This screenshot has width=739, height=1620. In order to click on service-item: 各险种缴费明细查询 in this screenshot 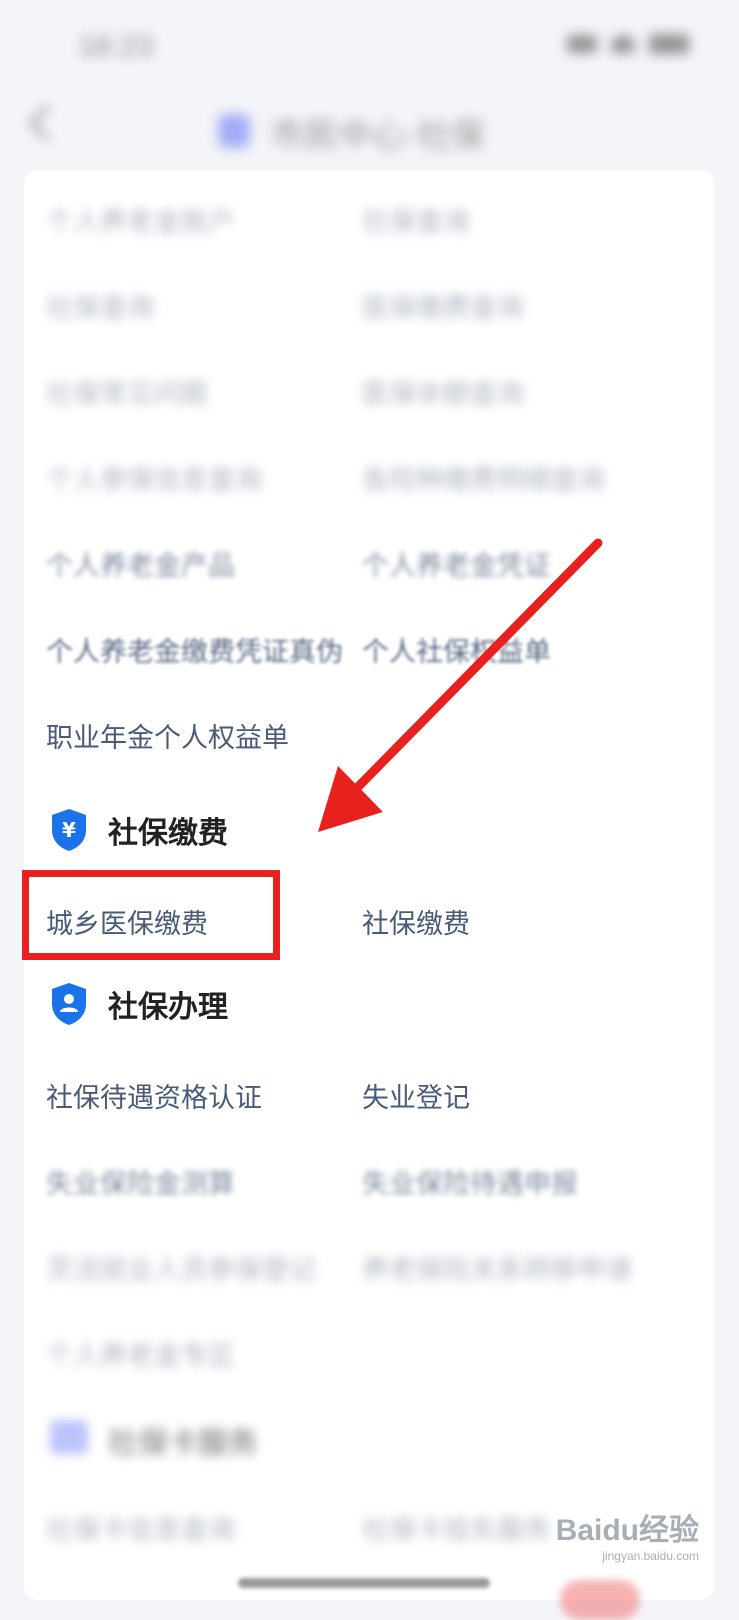, I will do `click(483, 477)`.